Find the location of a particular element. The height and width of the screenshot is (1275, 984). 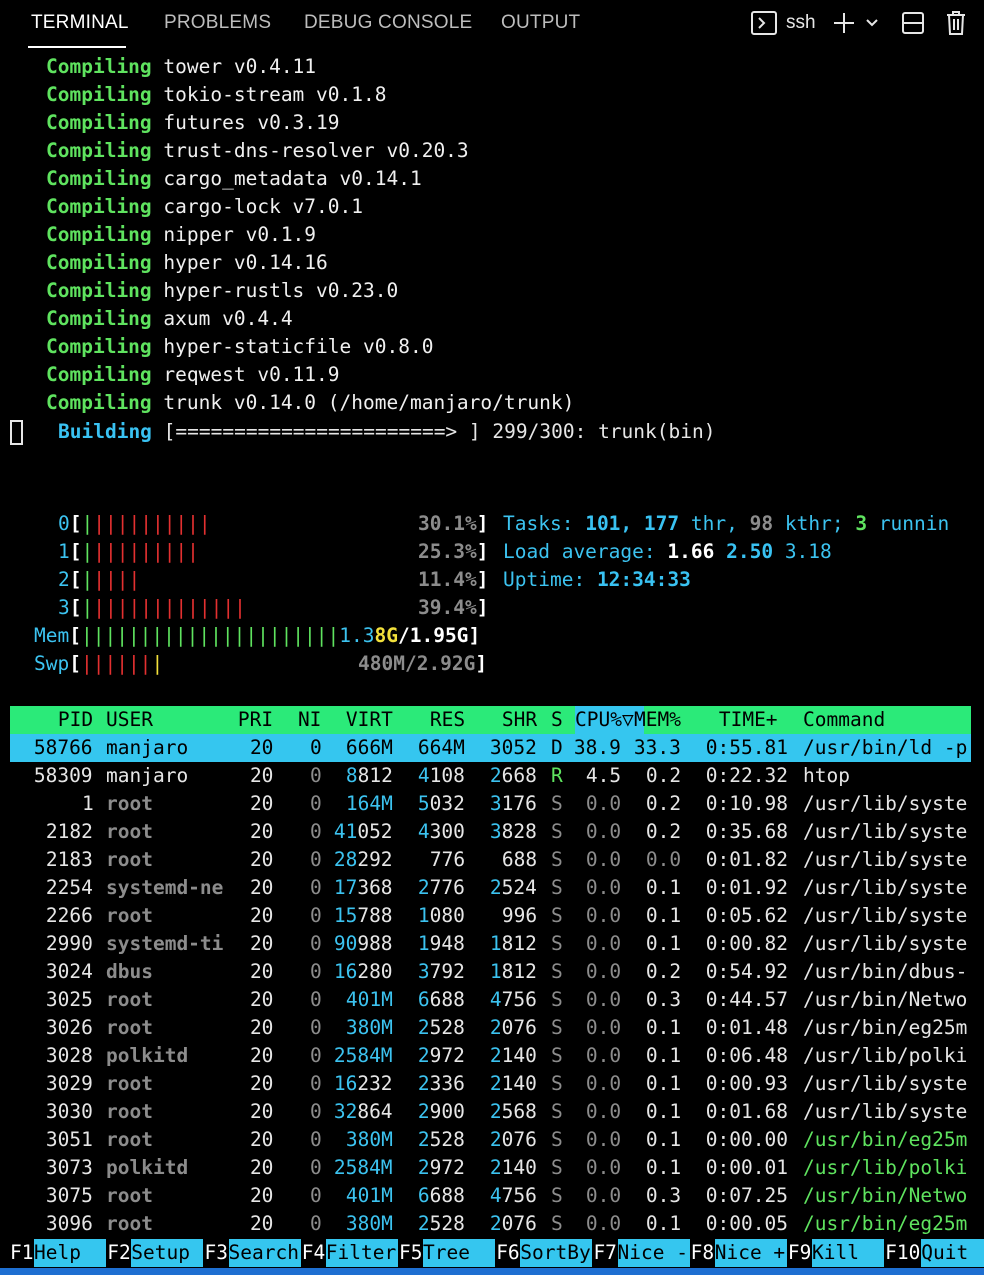

column-header-pri: PRI is located at coordinates (255, 720).